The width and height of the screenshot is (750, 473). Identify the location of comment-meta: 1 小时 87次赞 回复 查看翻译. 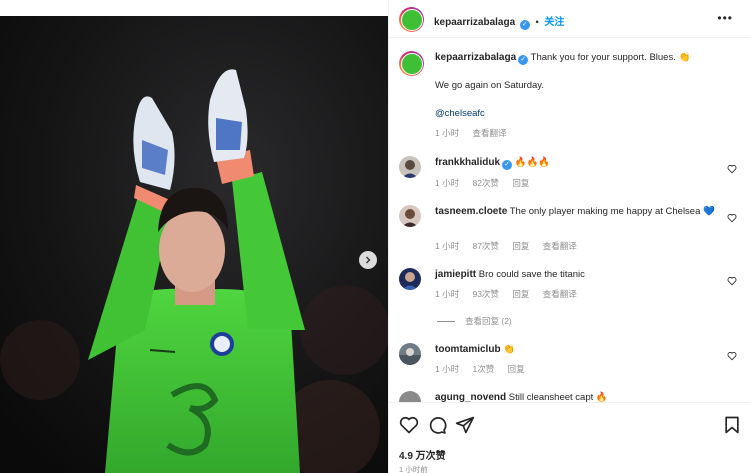
(511, 246).